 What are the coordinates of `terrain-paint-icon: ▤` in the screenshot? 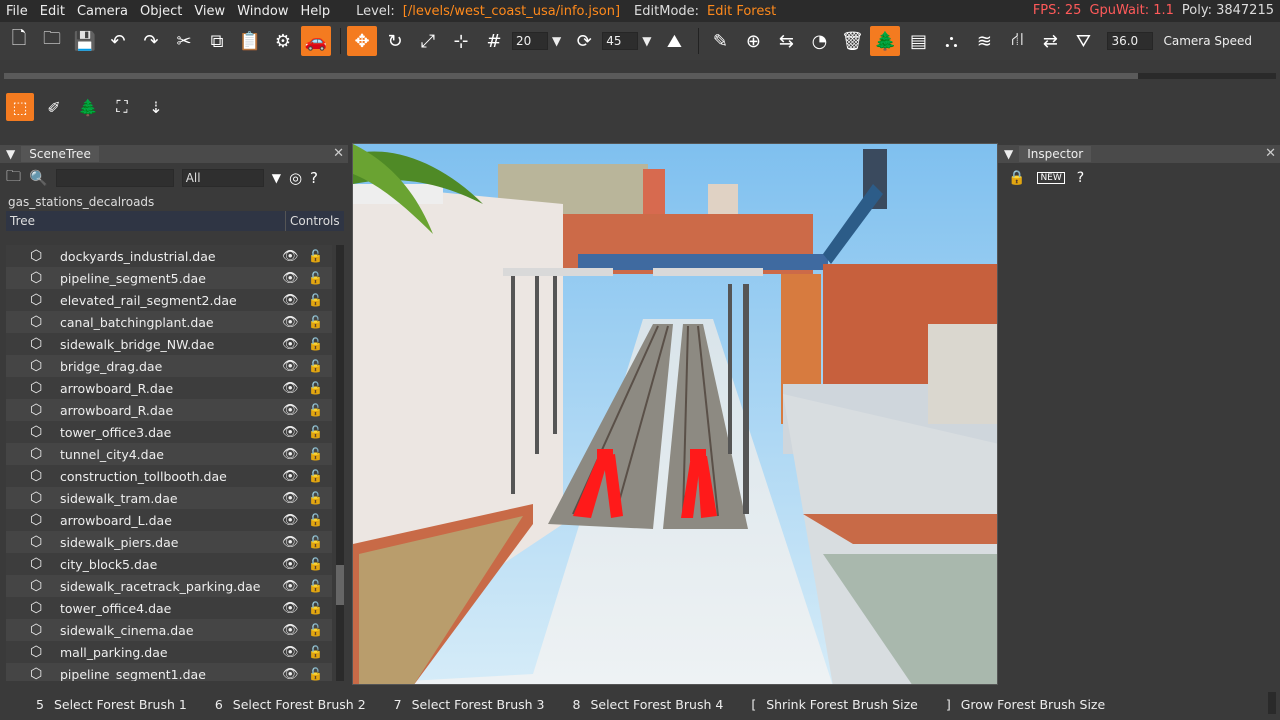 It's located at (918, 41).